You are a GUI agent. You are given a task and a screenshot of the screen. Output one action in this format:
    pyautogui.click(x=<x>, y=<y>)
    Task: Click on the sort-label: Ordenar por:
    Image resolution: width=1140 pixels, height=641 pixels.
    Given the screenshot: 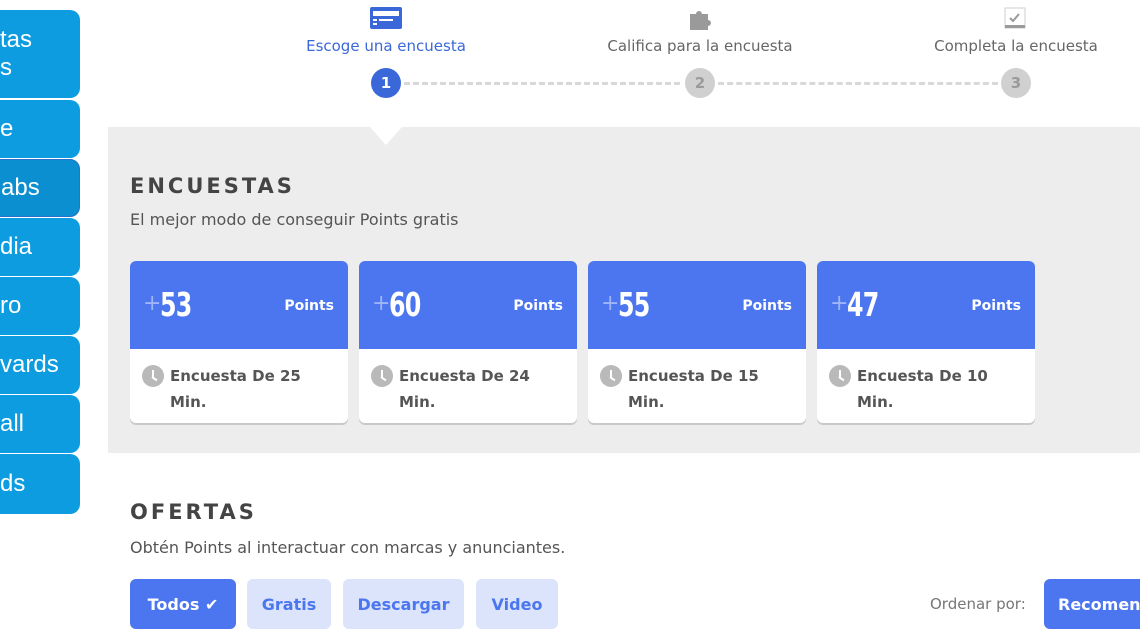 What is the action you would take?
    pyautogui.click(x=978, y=604)
    